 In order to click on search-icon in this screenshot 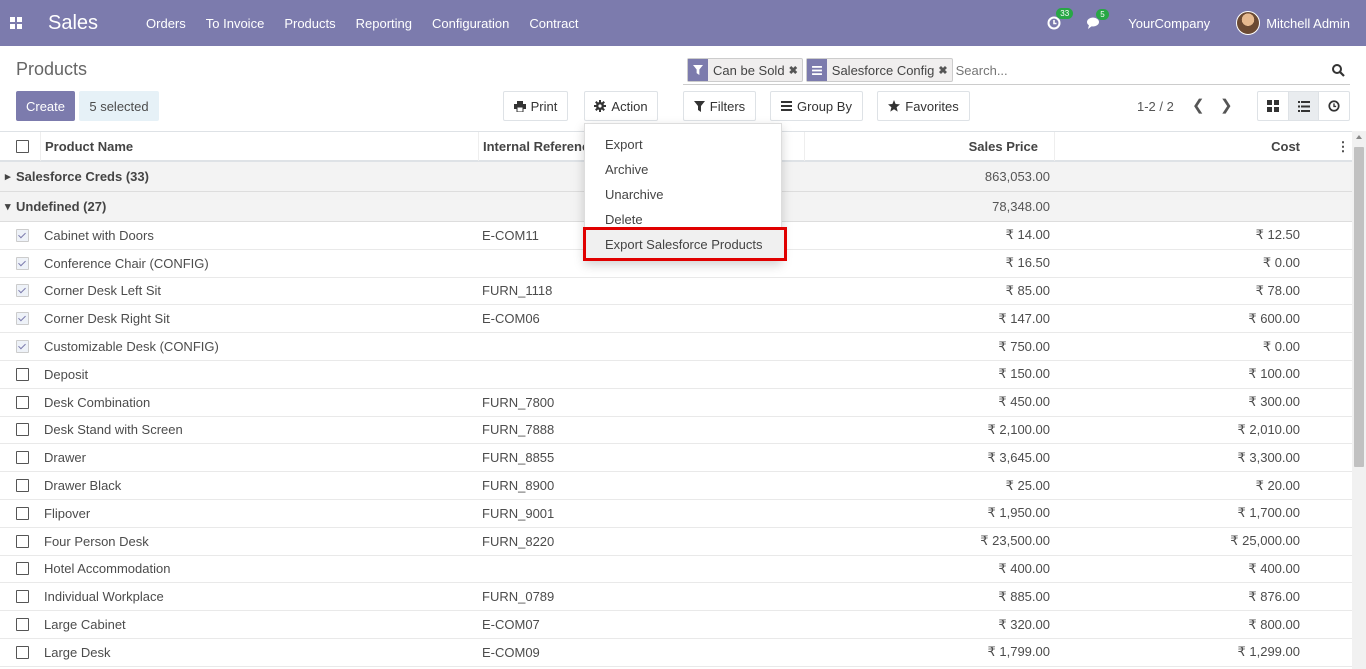, I will do `click(1338, 70)`.